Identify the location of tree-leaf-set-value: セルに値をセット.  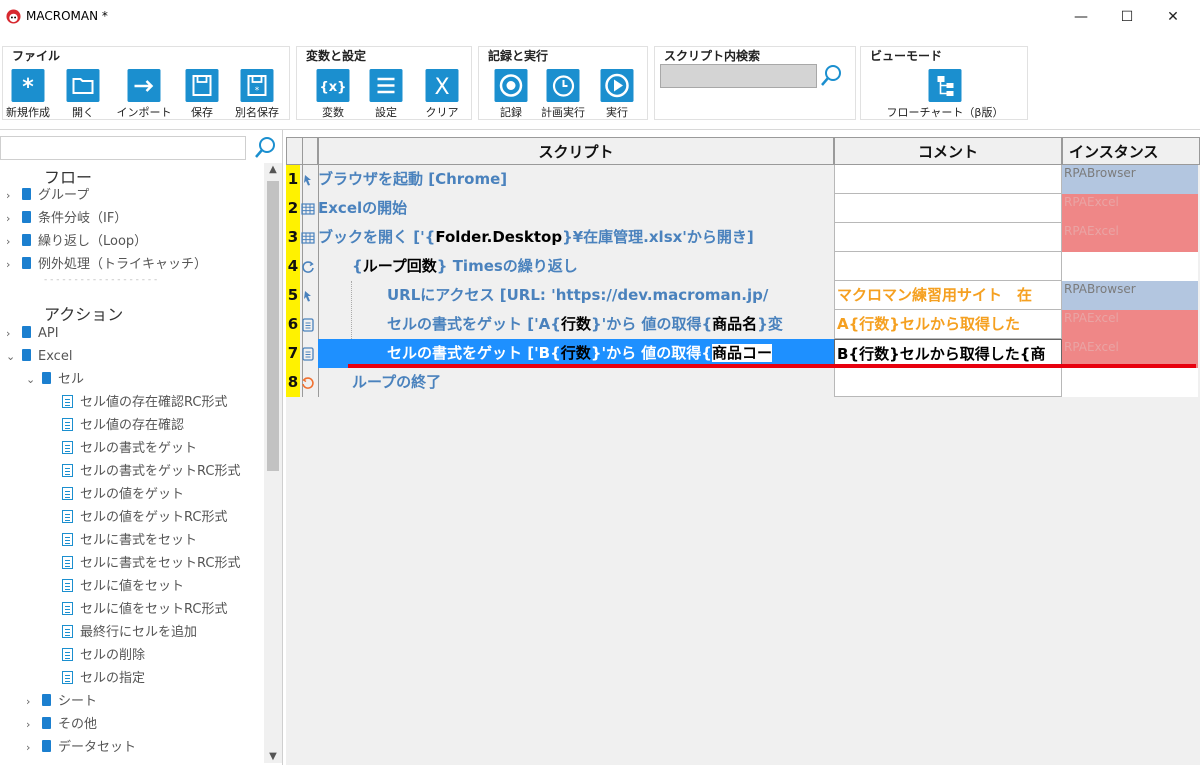
(123, 587).